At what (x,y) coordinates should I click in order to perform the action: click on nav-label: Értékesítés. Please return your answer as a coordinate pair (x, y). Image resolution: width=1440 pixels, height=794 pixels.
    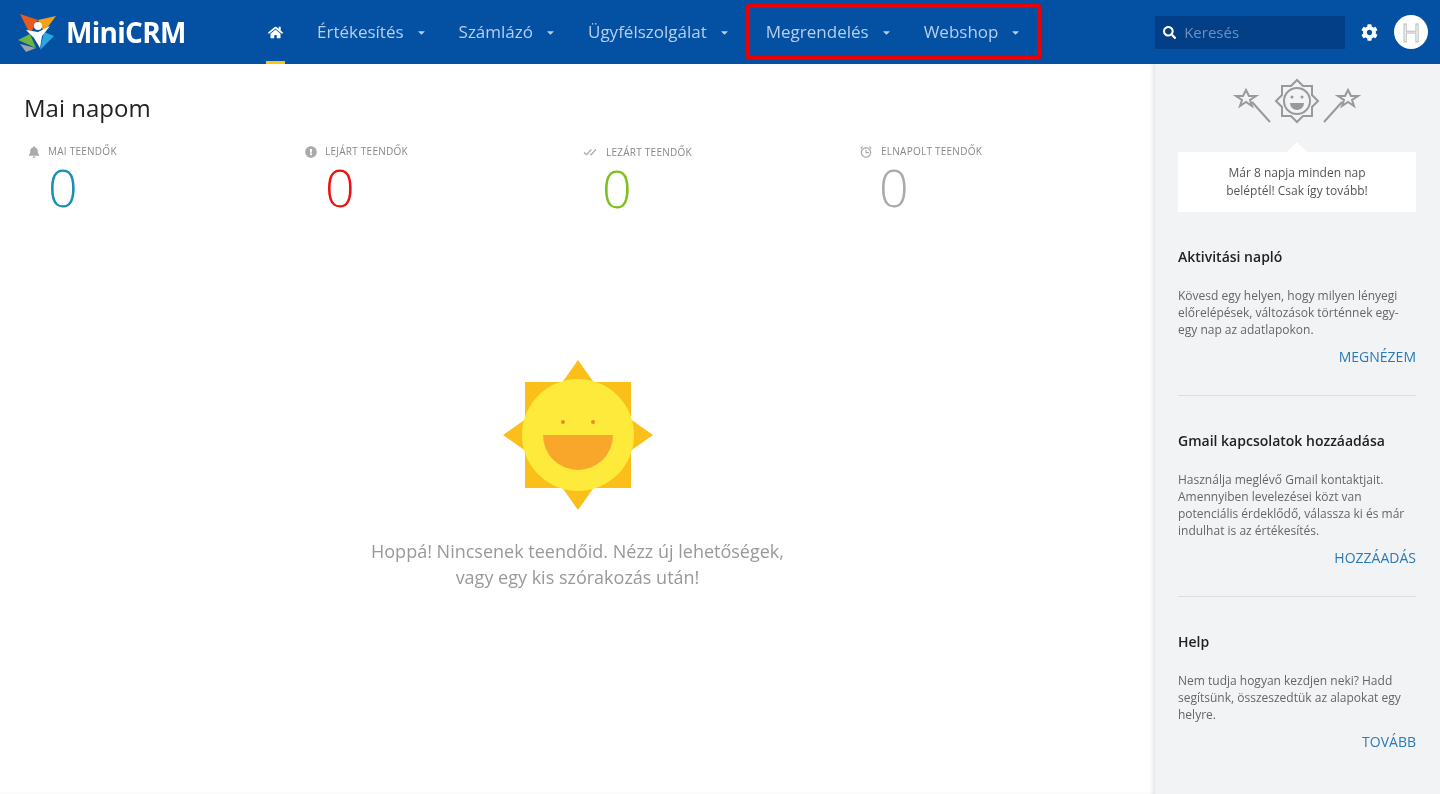
    Looking at the image, I should click on (360, 32).